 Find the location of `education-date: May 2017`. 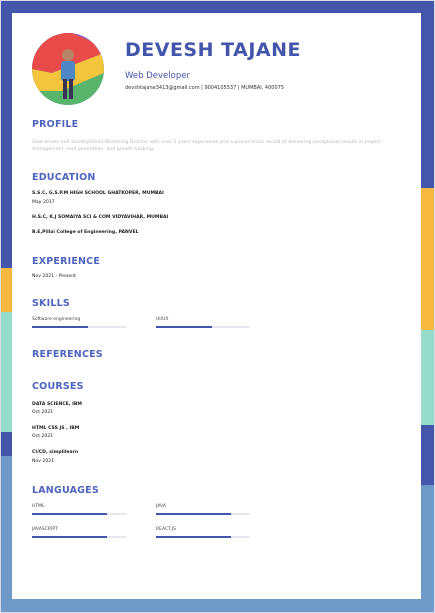

education-date: May 2017 is located at coordinates (43, 202).